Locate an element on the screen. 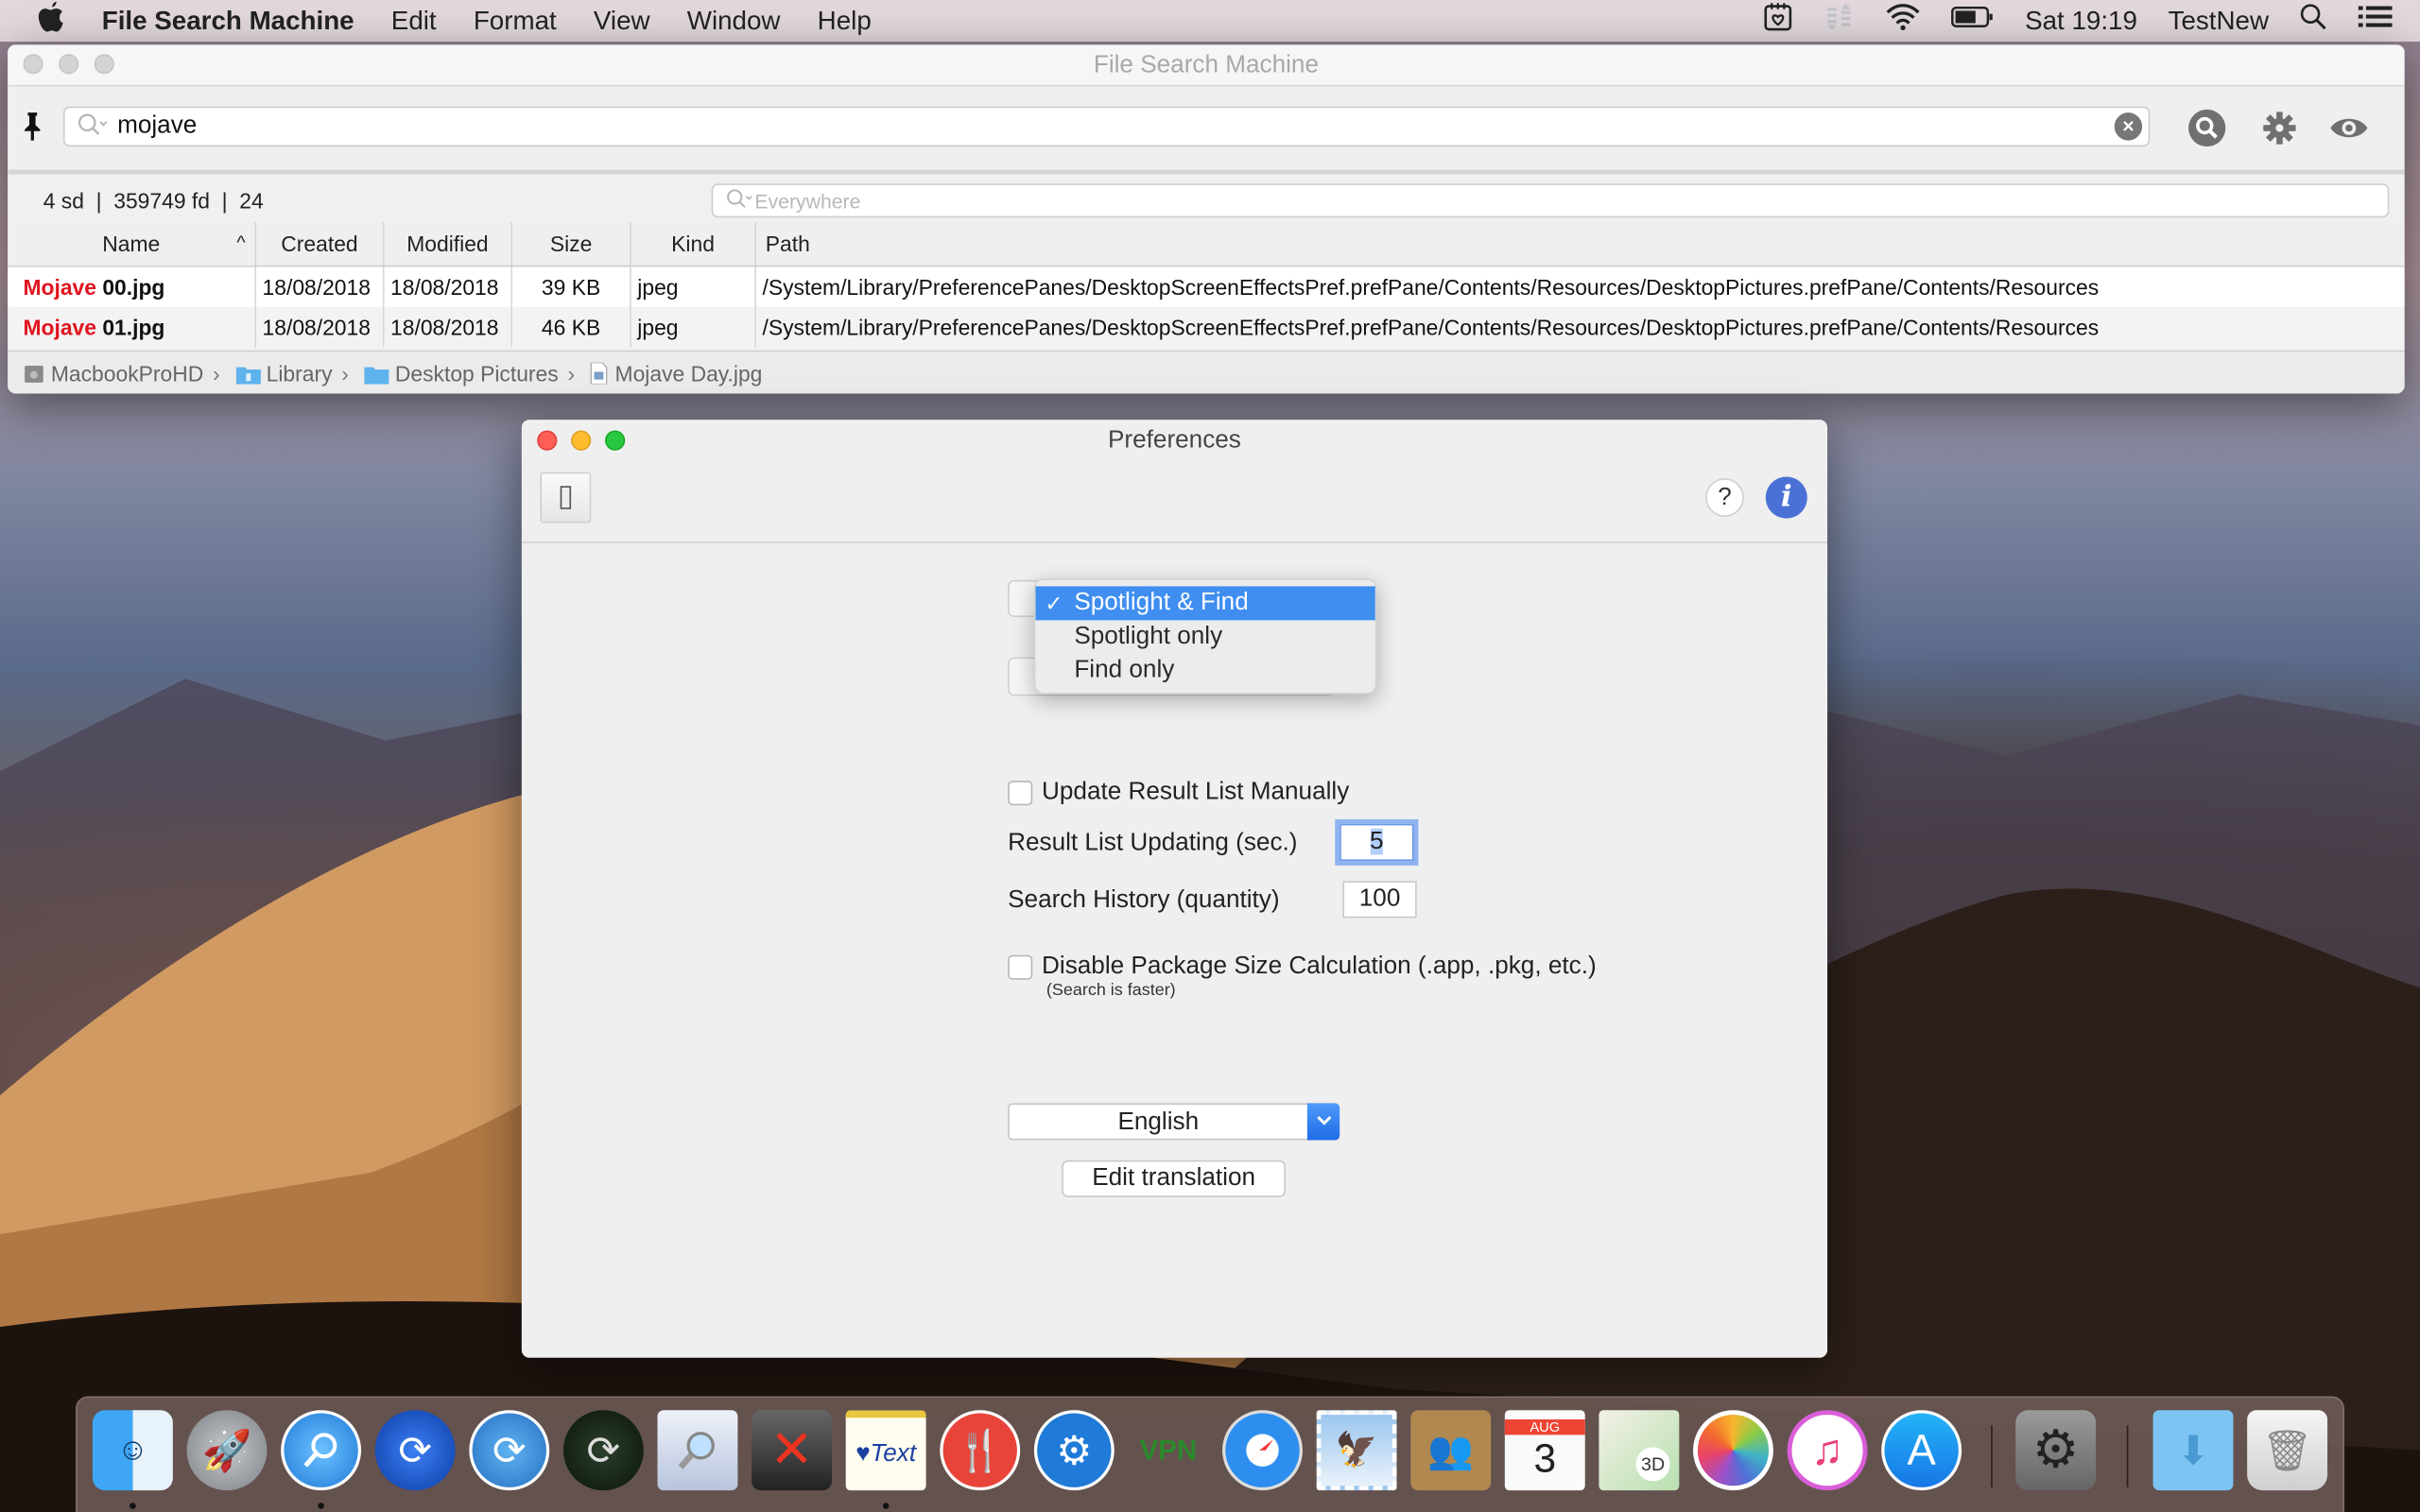 Image resolution: width=2420 pixels, height=1512 pixels. sync-arrows-icon is located at coordinates (1840, 21).